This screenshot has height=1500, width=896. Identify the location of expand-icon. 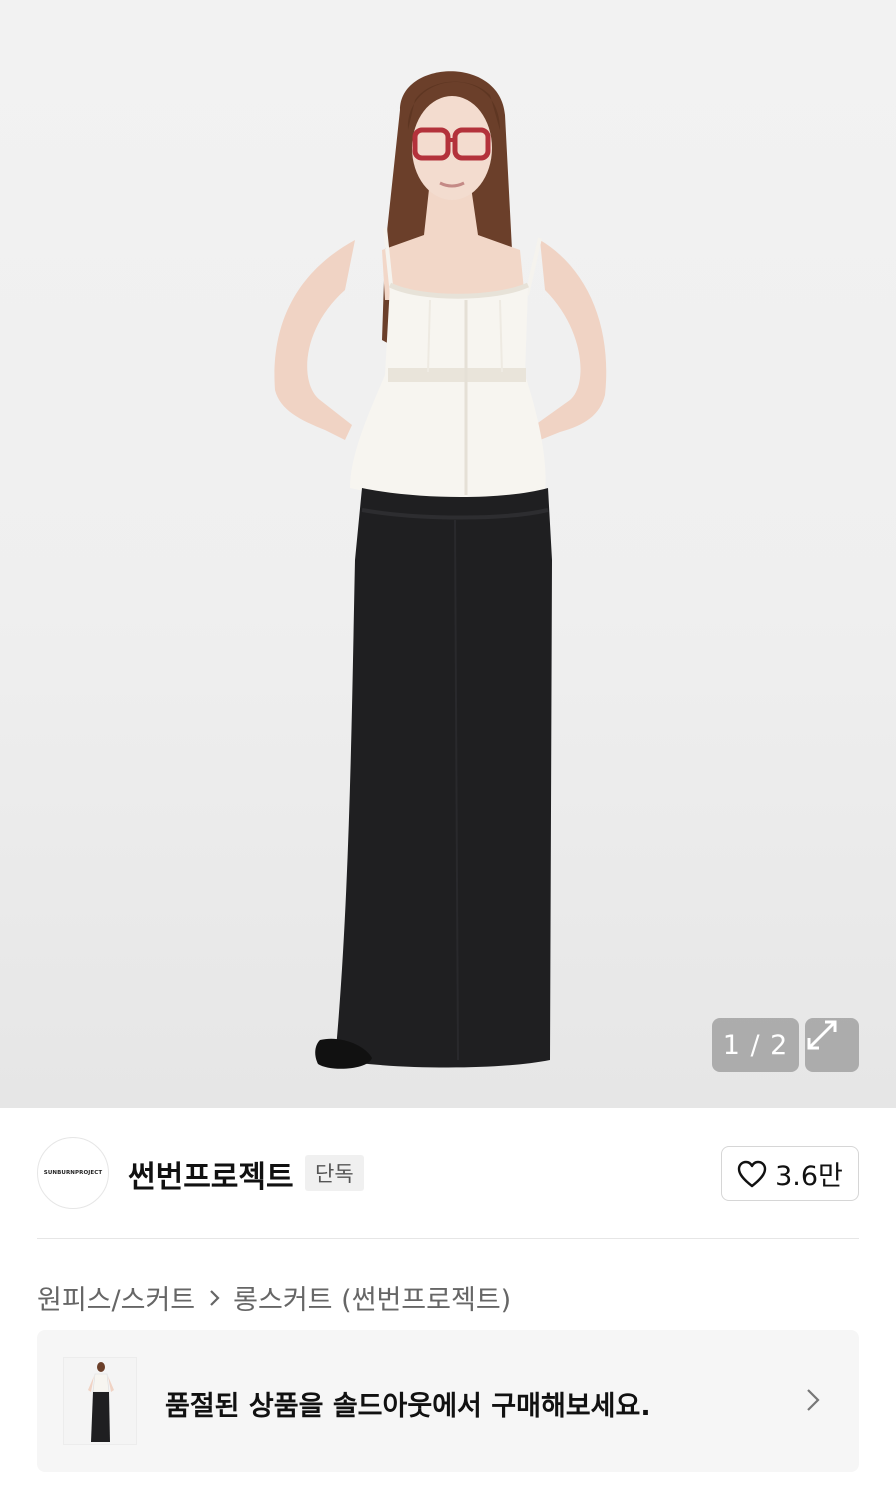
(822, 1035).